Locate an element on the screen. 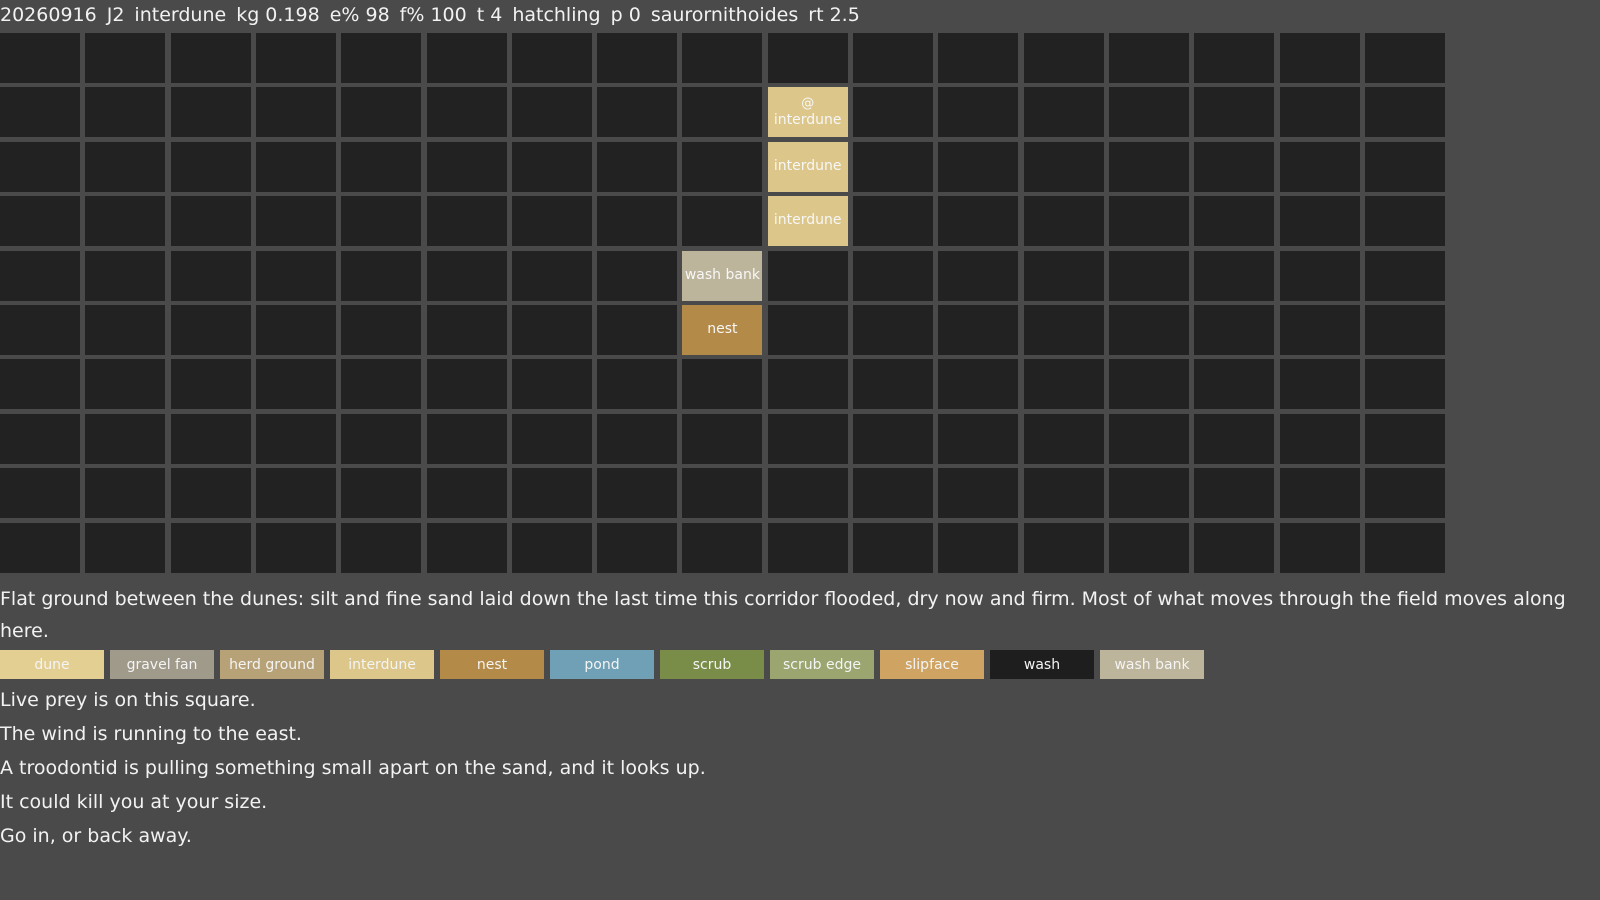  map-cell-wash-bank: wash bank is located at coordinates (722, 275).